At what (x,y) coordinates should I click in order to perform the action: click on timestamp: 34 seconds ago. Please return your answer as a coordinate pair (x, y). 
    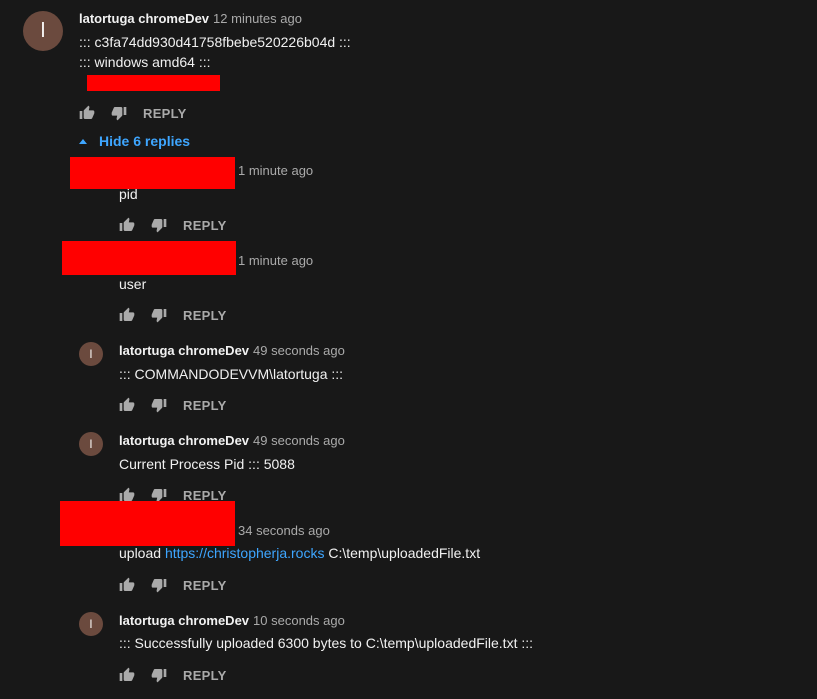
    Looking at the image, I should click on (284, 530).